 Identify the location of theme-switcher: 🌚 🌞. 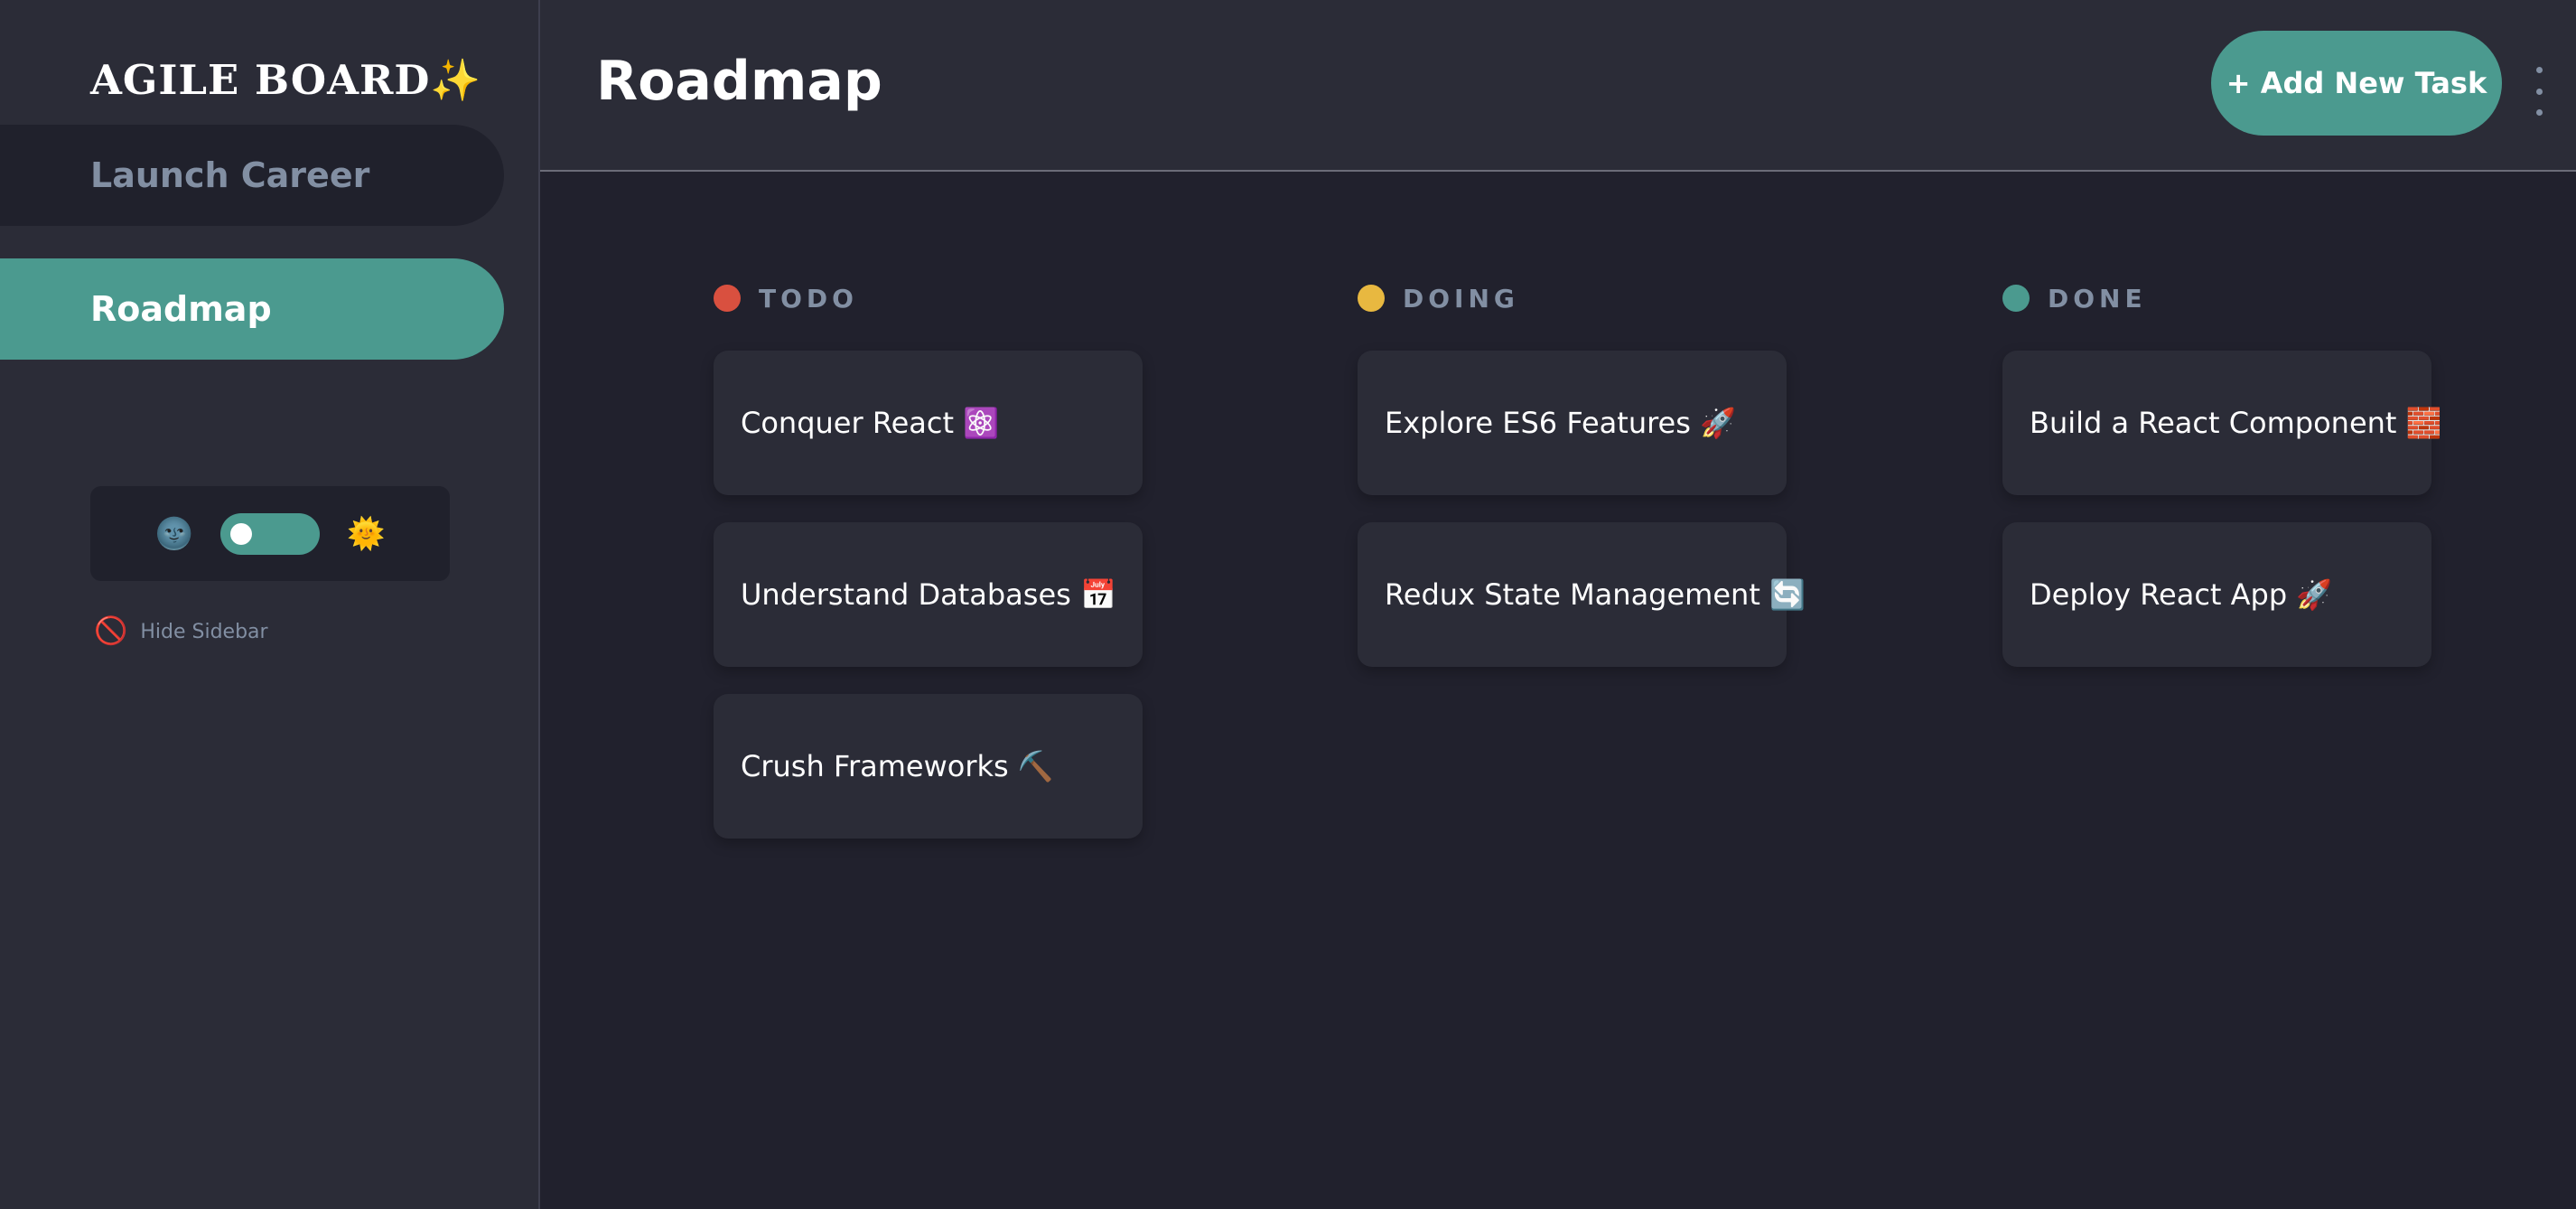
(270, 533).